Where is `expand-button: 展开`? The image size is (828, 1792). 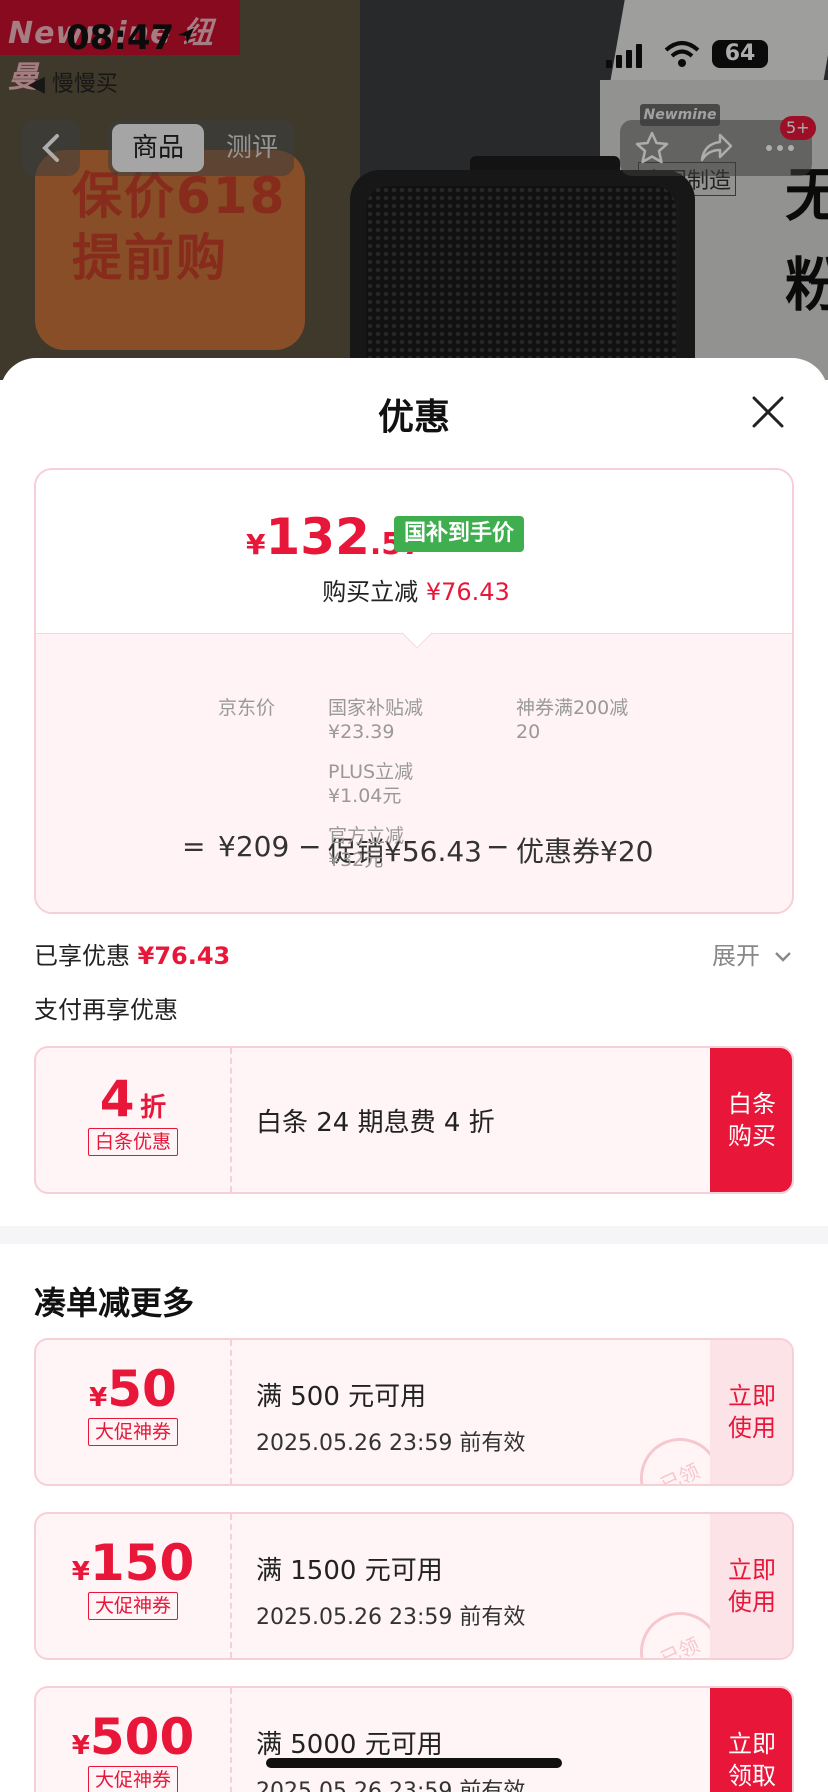
expand-button: 展开 is located at coordinates (752, 953).